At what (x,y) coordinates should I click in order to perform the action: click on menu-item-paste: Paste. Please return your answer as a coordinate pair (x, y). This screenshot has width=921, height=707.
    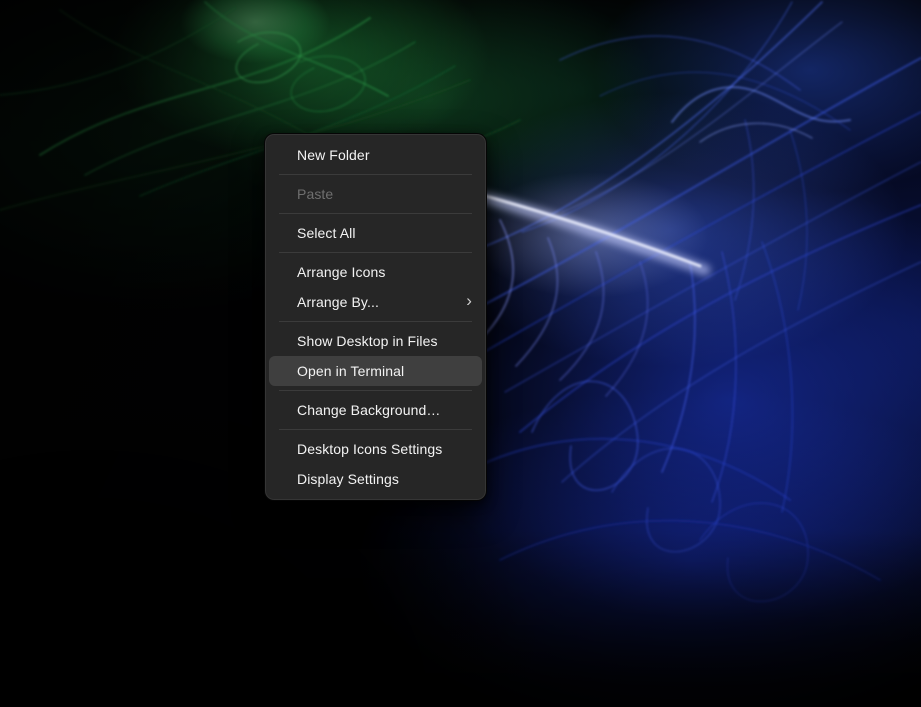
    Looking at the image, I should click on (375, 194).